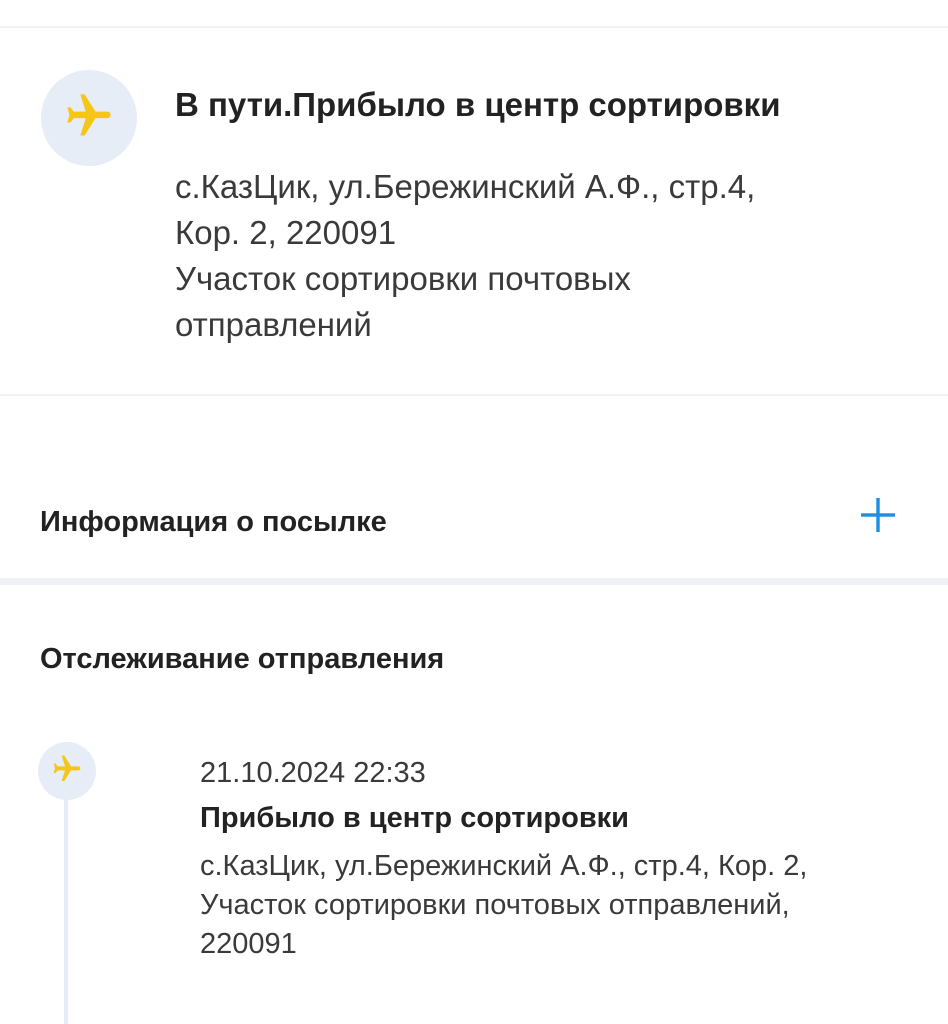 This screenshot has height=1024, width=948. Describe the element at coordinates (403, 278) in the screenshot. I see `status-address-line: Участок сортировки почтовых` at that location.